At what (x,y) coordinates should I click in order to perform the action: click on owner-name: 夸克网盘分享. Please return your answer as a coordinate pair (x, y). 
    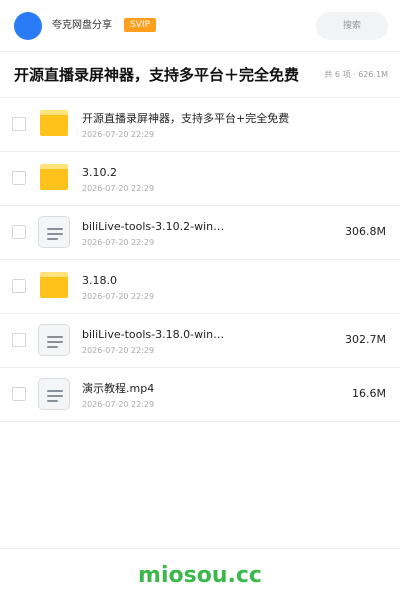
    Looking at the image, I should click on (82, 26).